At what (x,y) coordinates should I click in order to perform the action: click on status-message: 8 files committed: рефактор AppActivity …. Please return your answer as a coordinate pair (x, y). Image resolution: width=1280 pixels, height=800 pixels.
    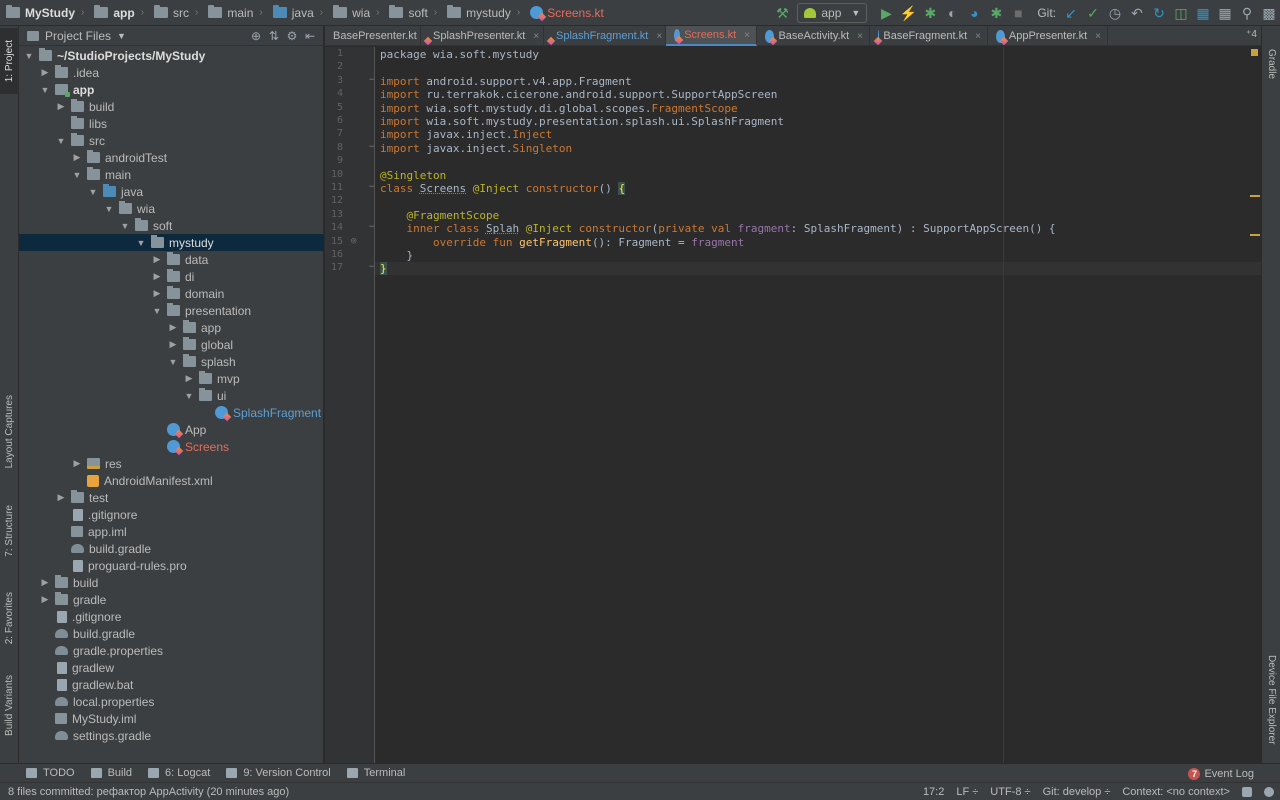
    Looking at the image, I should click on (144, 792).